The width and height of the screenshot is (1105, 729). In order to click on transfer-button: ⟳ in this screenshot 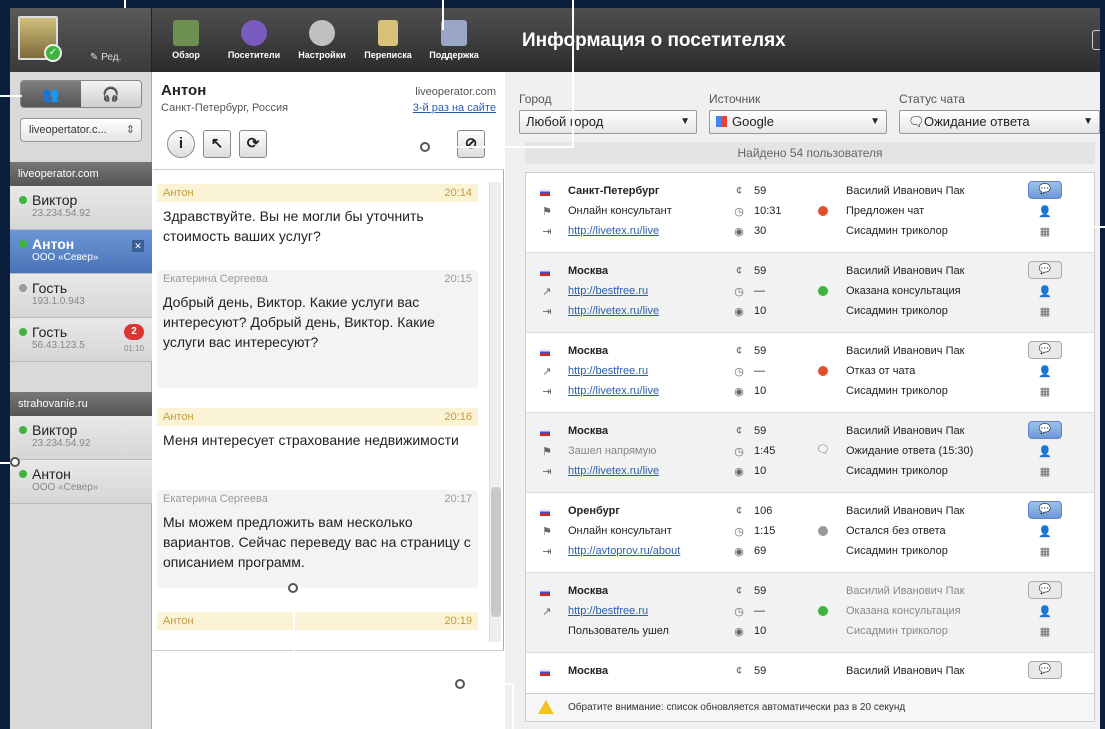, I will do `click(253, 144)`.